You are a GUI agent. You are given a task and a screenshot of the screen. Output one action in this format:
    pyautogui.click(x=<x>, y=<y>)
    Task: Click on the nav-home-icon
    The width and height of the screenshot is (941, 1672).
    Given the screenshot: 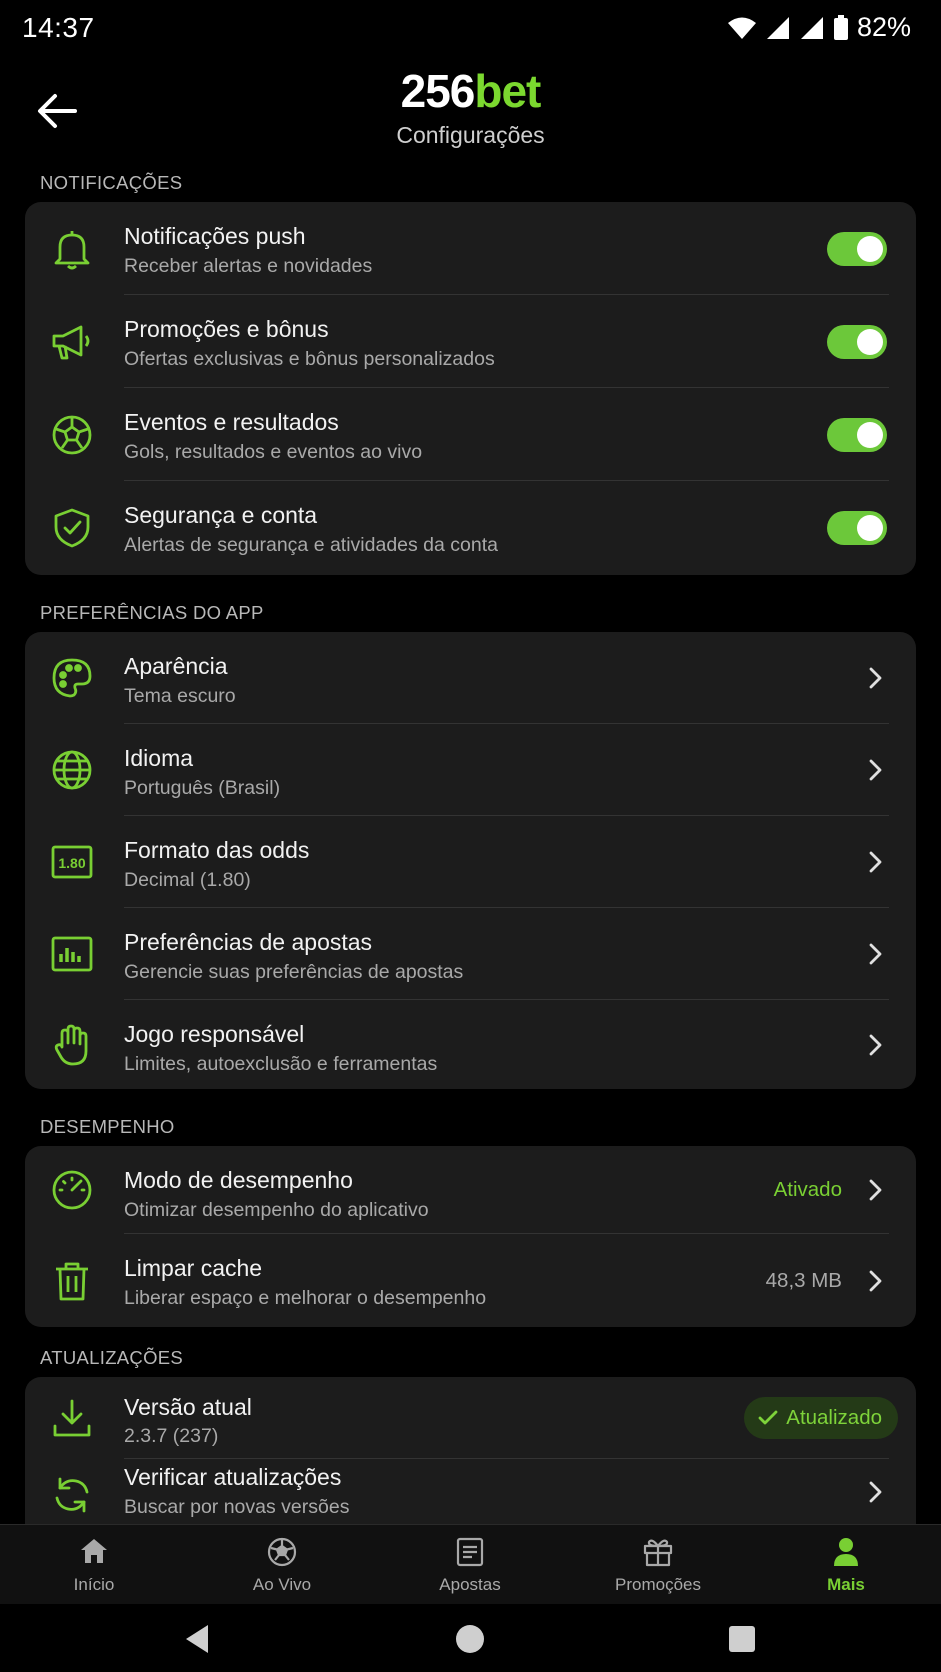 What is the action you would take?
    pyautogui.click(x=470, y=1639)
    